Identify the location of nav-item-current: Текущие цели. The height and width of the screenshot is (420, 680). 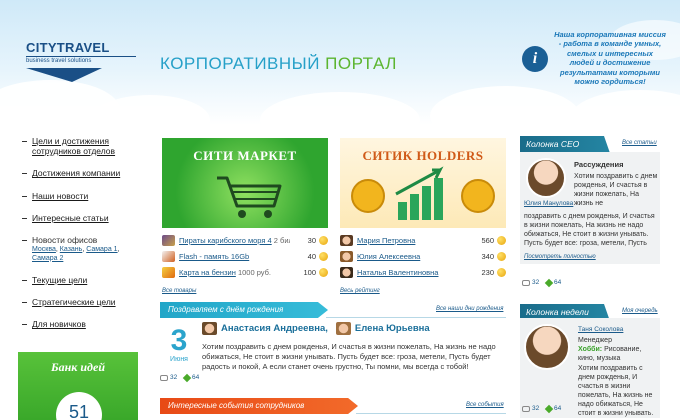
(83, 280).